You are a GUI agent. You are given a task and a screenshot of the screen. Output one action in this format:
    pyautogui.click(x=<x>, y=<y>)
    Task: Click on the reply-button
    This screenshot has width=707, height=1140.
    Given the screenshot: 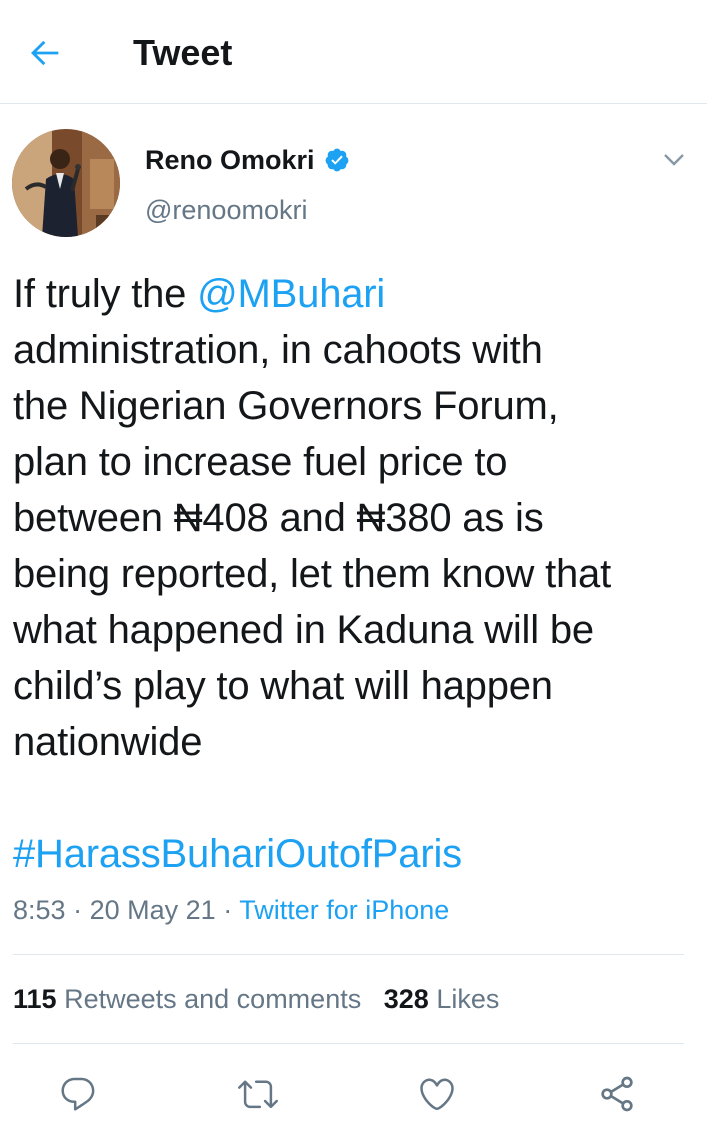 What is the action you would take?
    pyautogui.click(x=78, y=1094)
    